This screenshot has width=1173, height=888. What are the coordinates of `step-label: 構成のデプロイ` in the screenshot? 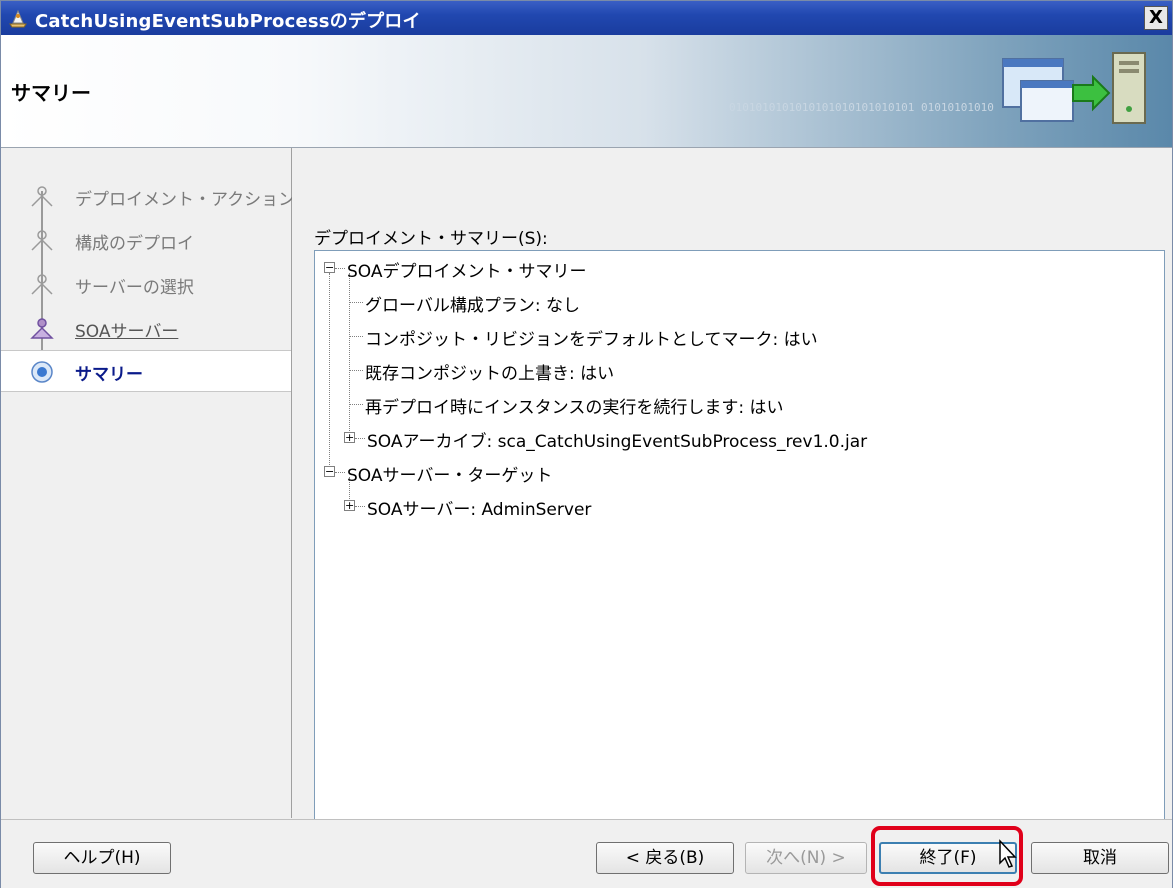 It's located at (134, 244).